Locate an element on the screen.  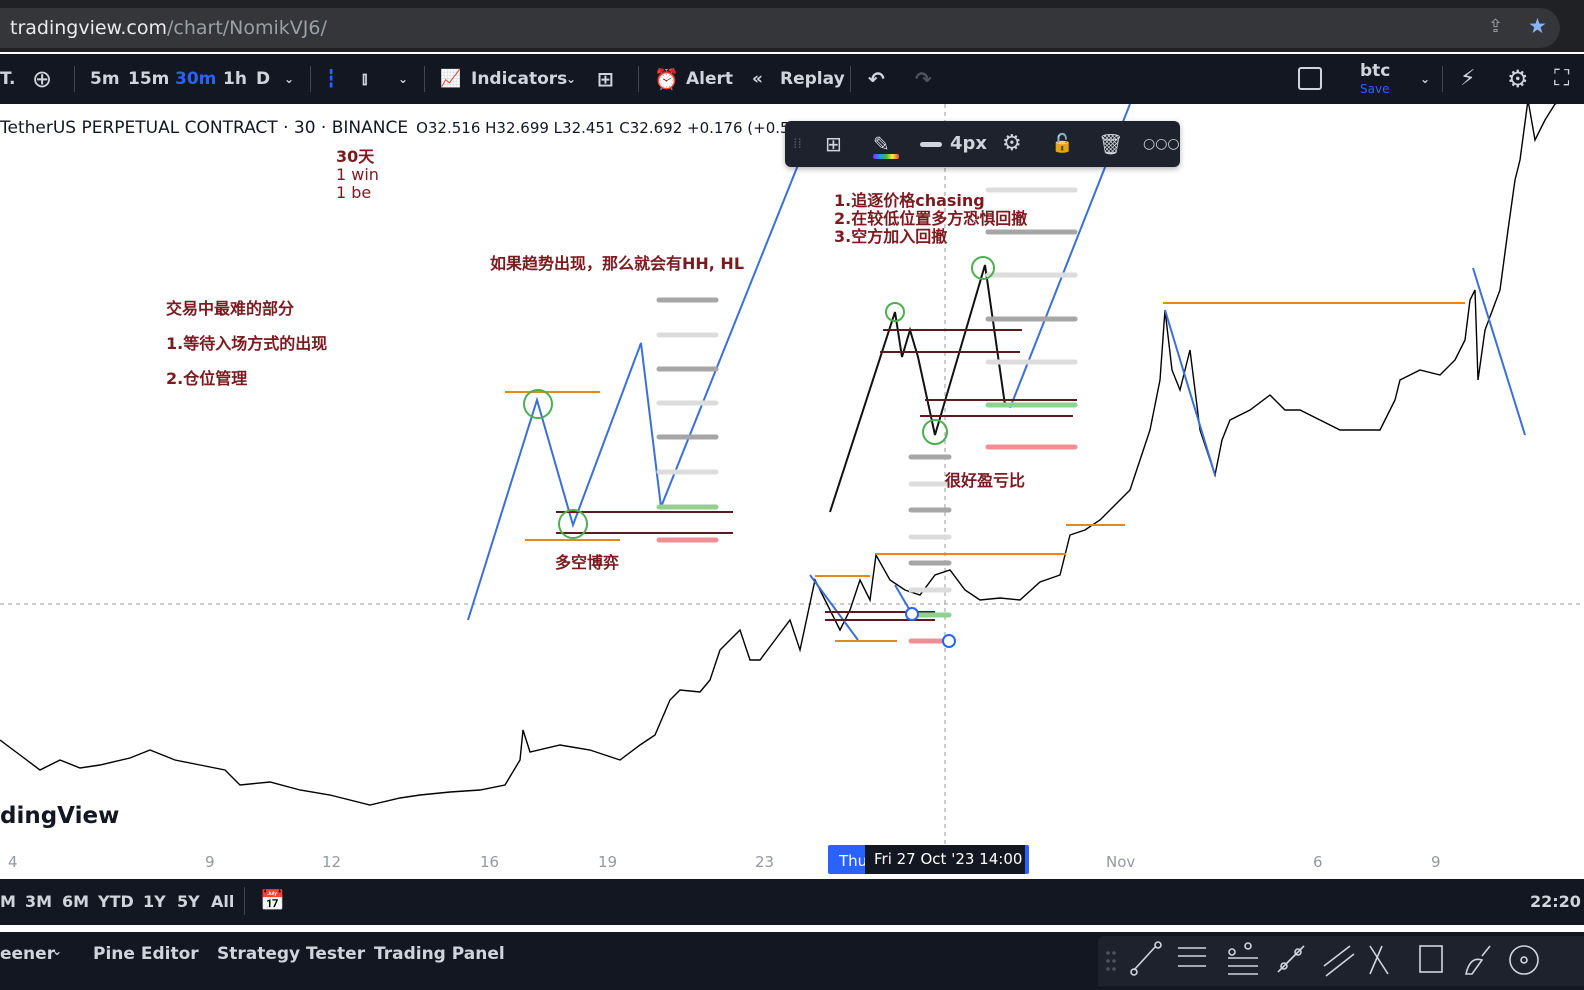
time-tick: 6 is located at coordinates (1318, 862).